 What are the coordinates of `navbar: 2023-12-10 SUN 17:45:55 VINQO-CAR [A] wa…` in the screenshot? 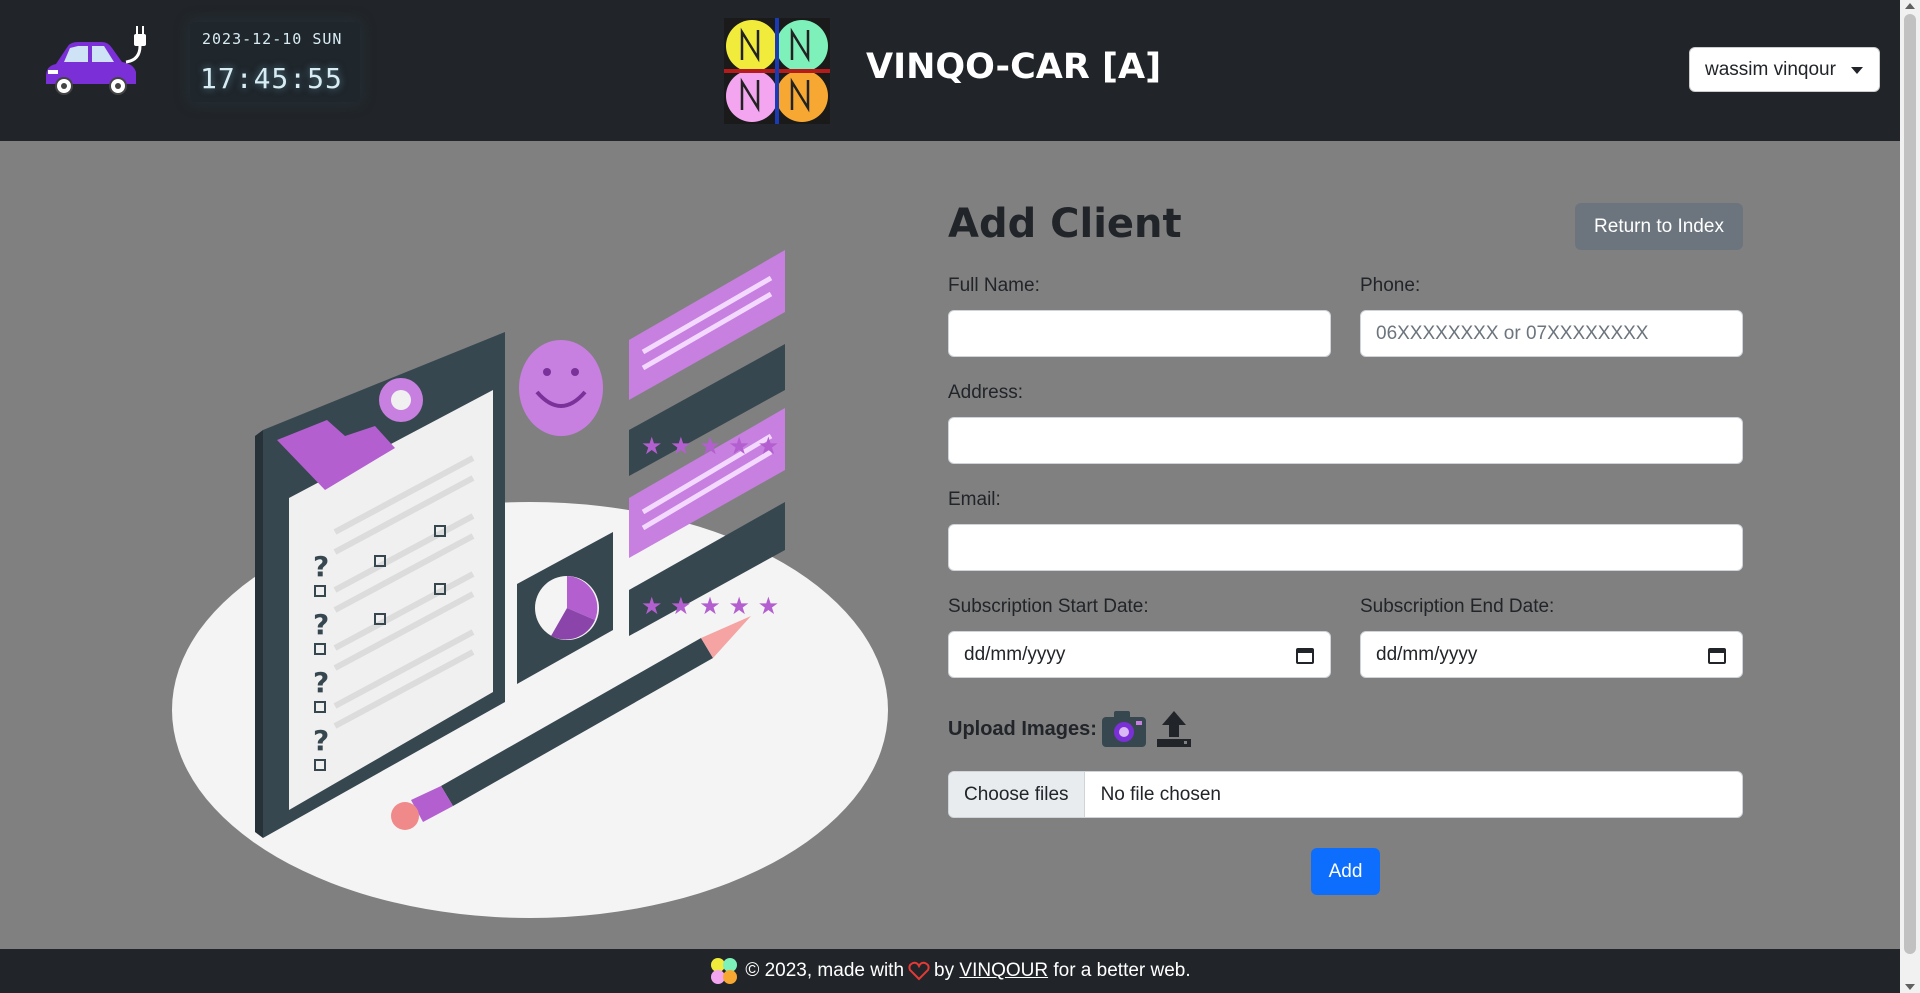 It's located at (950, 70).